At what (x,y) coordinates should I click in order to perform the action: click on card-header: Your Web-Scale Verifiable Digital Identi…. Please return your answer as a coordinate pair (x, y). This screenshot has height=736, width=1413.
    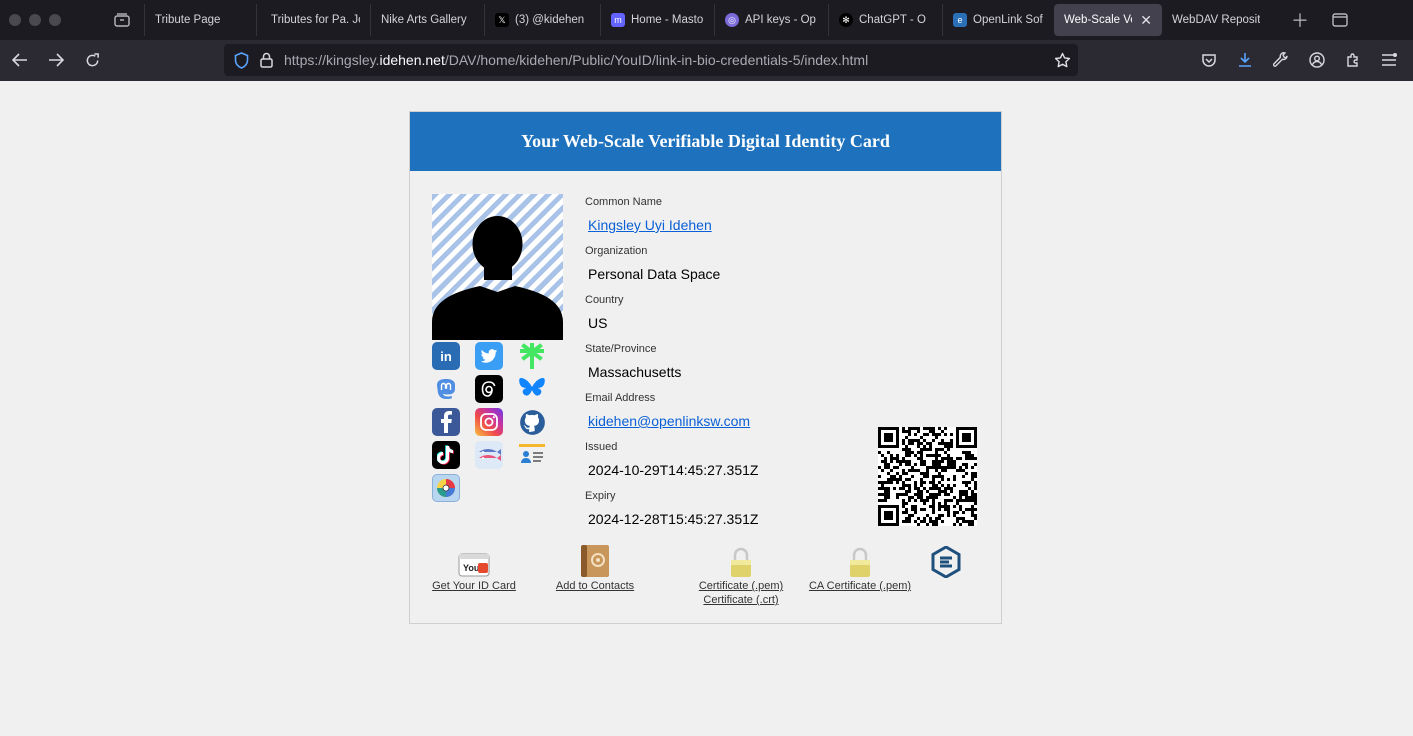
    Looking at the image, I should click on (705, 141).